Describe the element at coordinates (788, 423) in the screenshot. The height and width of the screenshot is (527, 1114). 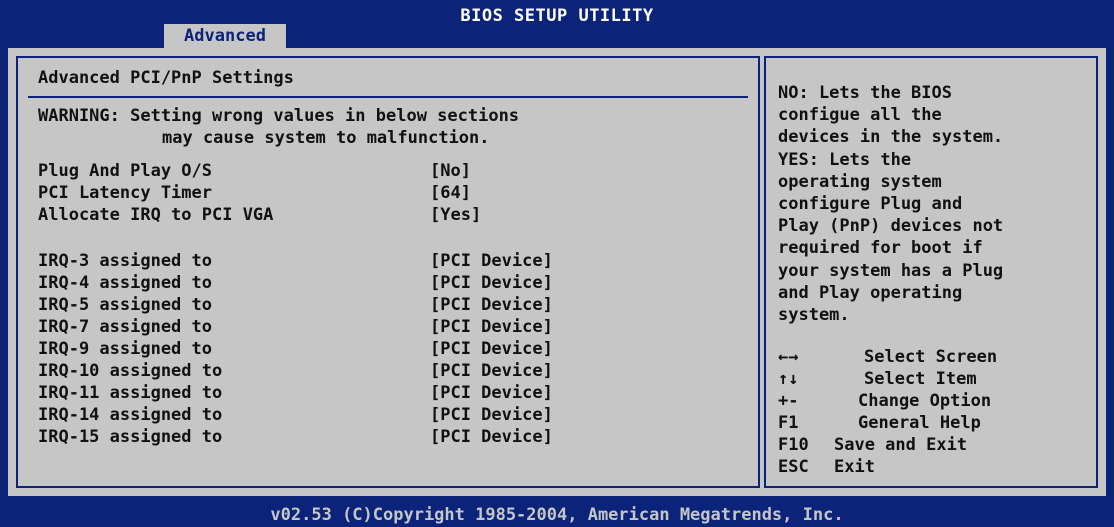
I see `key-label: F1` at that location.